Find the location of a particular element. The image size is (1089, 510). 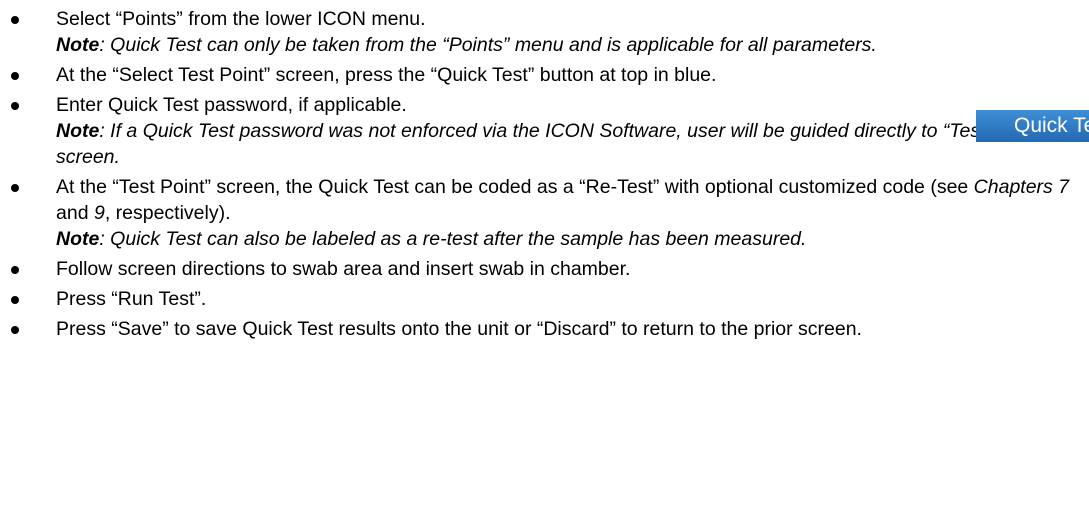

chapter-reference: Chapters 7 is located at coordinates (1021, 187).